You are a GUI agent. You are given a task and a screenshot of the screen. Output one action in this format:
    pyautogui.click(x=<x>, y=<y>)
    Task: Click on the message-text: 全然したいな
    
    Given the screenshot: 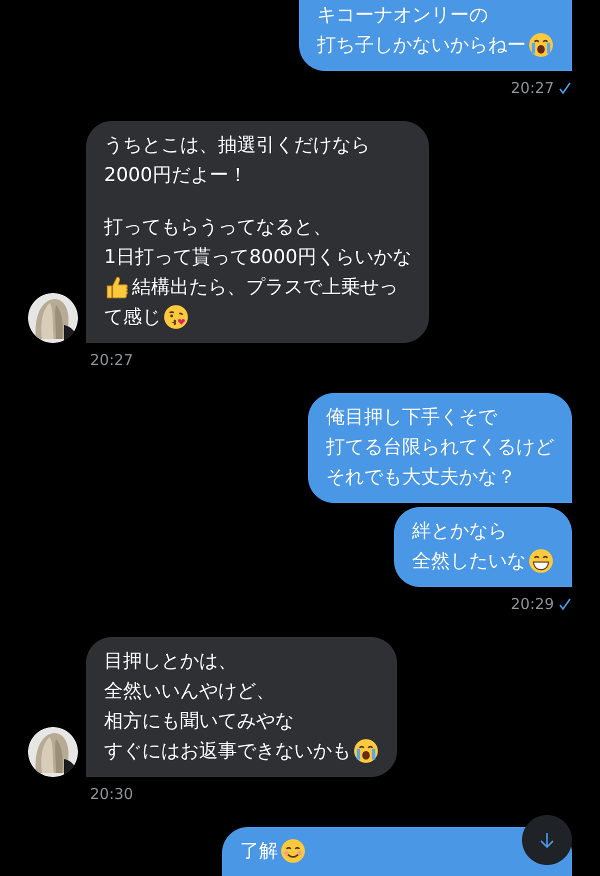 What is the action you would take?
    pyautogui.click(x=469, y=561)
    